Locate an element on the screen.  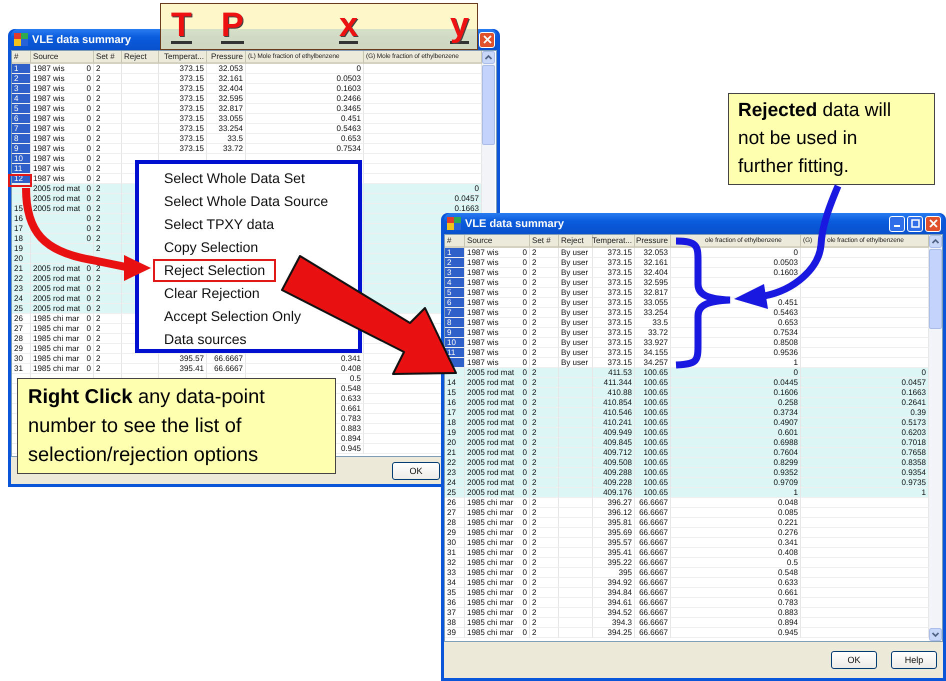
table-cell: 409.176 is located at coordinates (617, 492).